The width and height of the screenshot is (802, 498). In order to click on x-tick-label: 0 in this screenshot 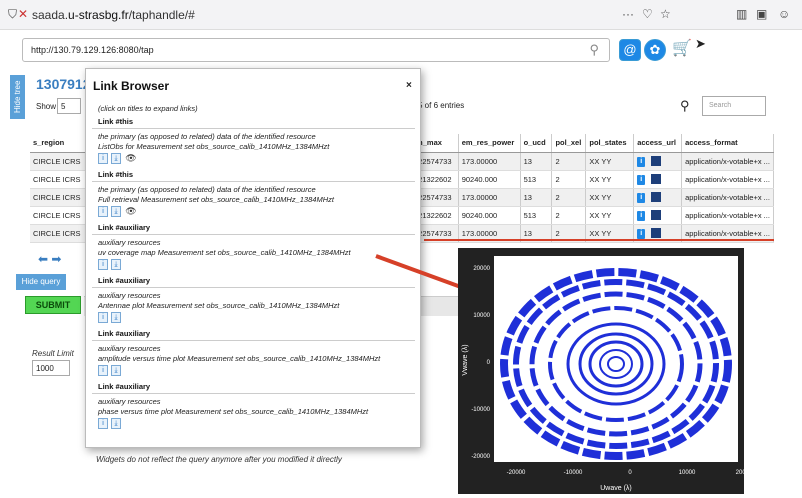, I will do `click(630, 473)`.